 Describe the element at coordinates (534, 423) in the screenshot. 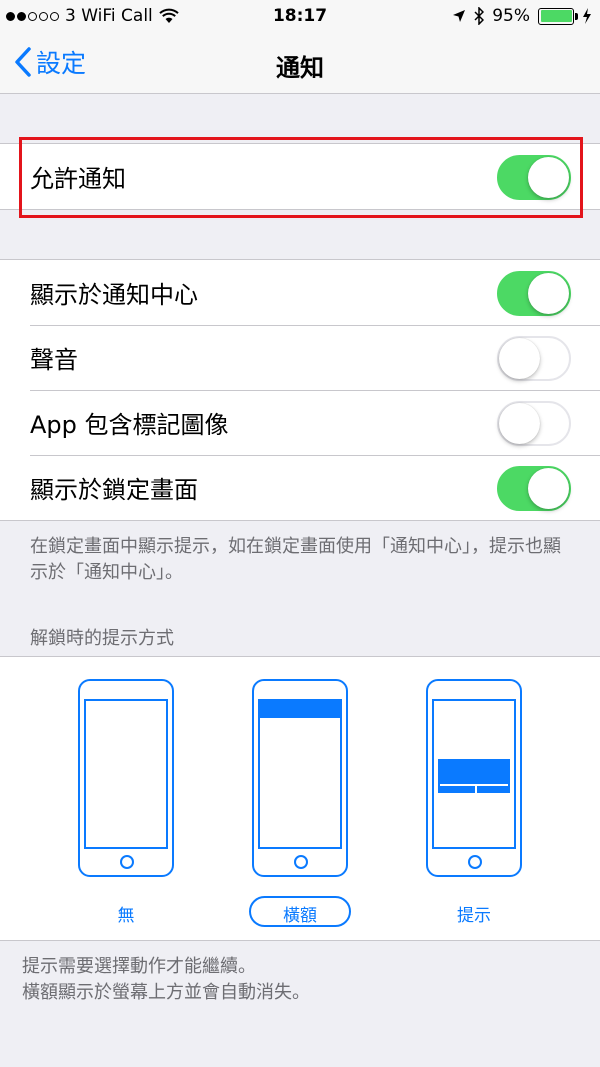

I see `badge-app-icon-toggle` at that location.